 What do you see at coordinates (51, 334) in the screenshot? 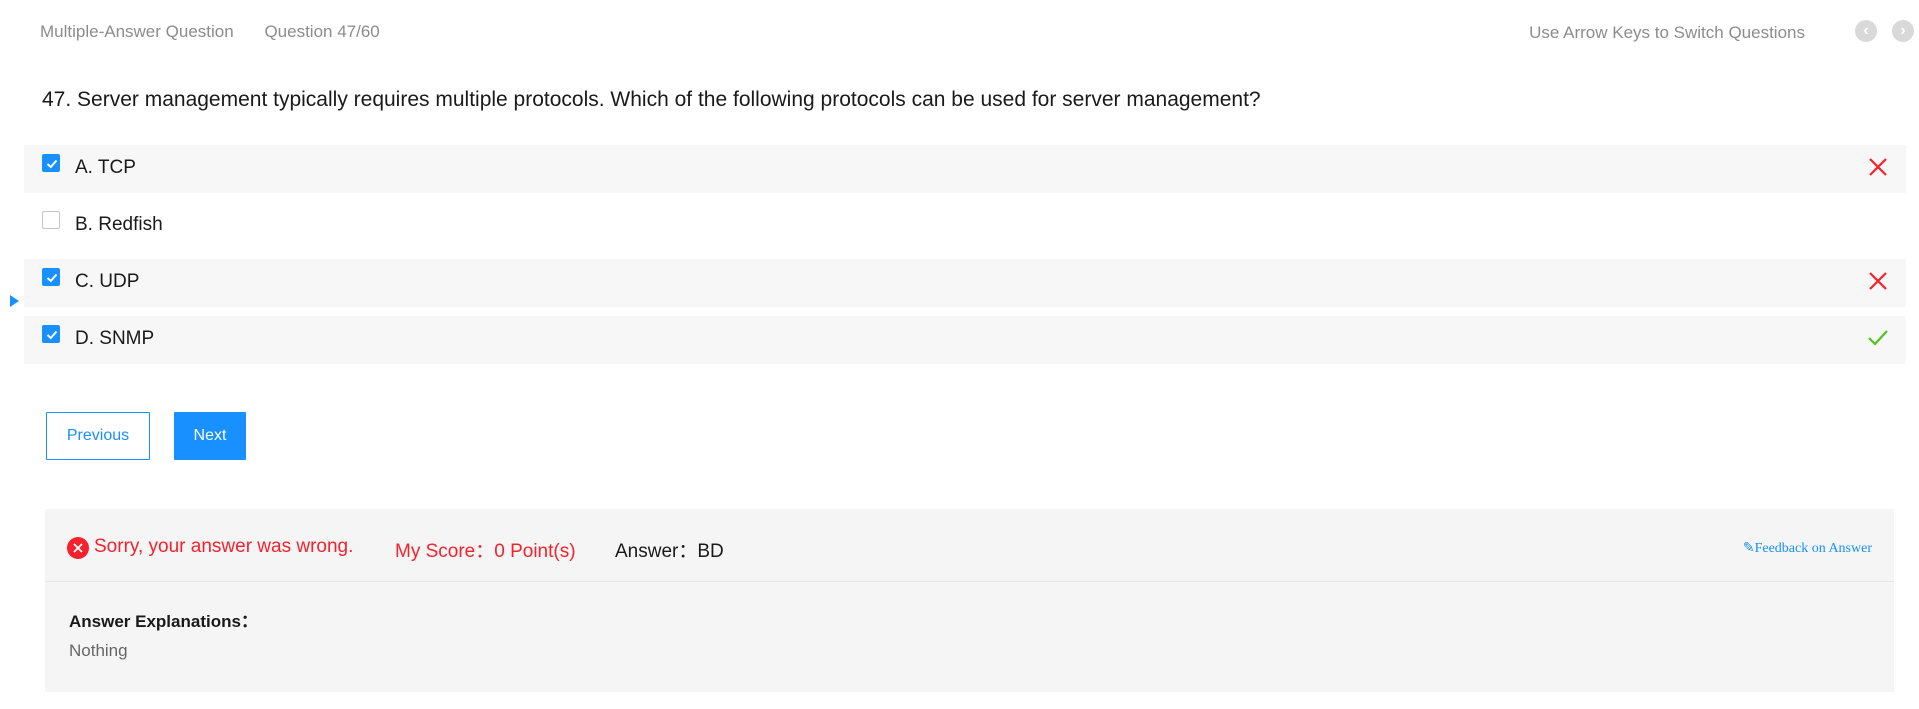
I see `checkbox-option-d` at bounding box center [51, 334].